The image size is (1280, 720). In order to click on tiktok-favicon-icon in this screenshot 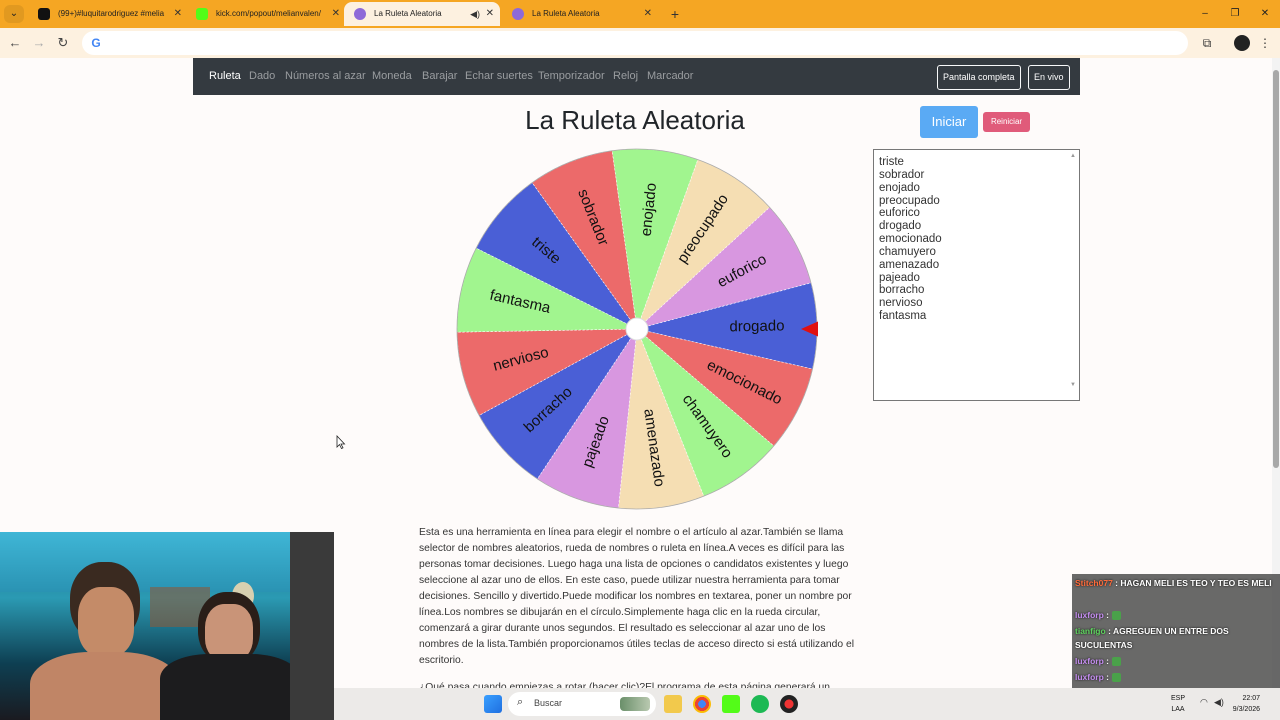, I will do `click(44, 14)`.